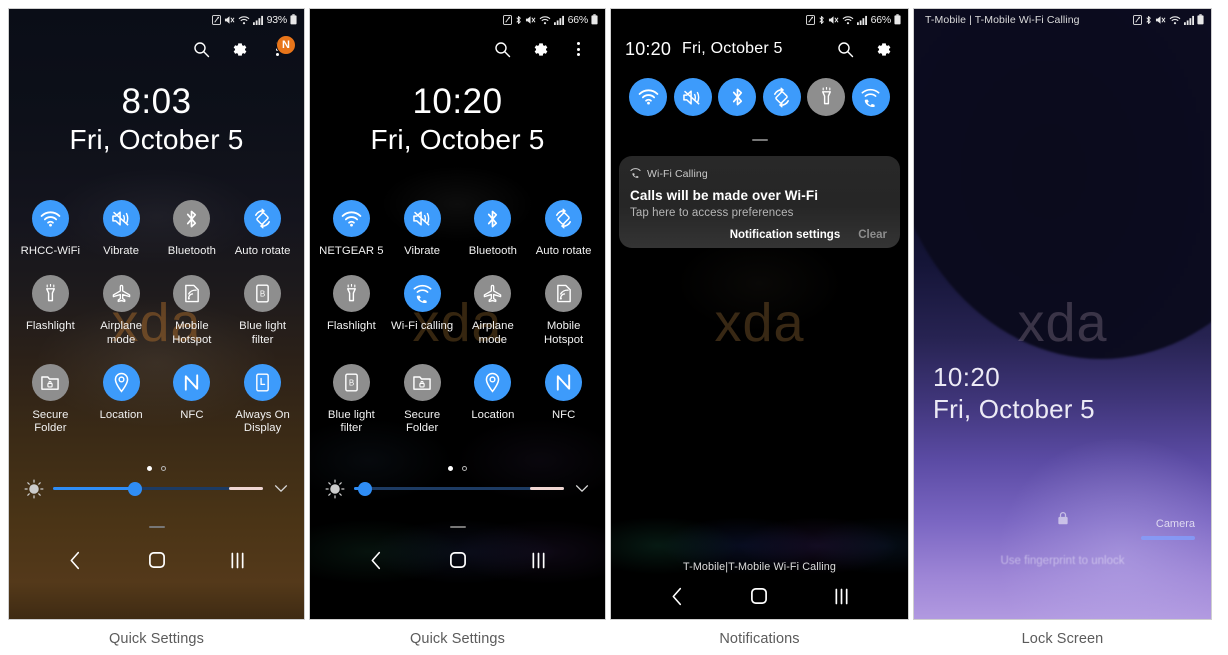 This screenshot has width=1228, height=655. I want to click on blue-light-filter-icon: B, so click(263, 294).